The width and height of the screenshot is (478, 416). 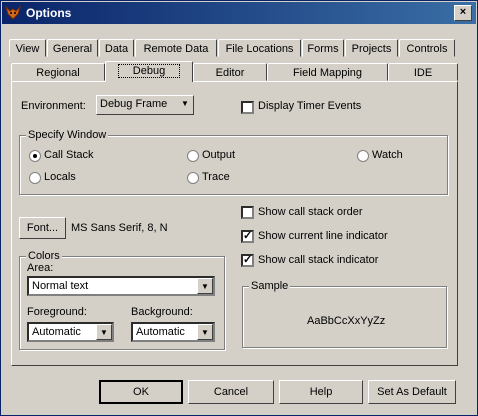 What do you see at coordinates (160, 332) in the screenshot?
I see `background-value: Automatic` at bounding box center [160, 332].